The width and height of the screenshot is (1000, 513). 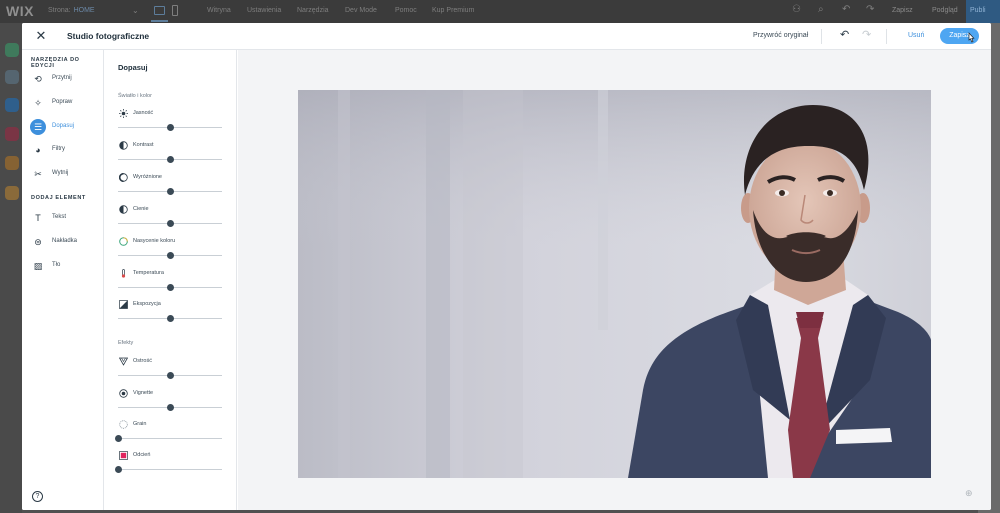 What do you see at coordinates (171, 123) in the screenshot?
I see `slider-brightness: Jasność` at bounding box center [171, 123].